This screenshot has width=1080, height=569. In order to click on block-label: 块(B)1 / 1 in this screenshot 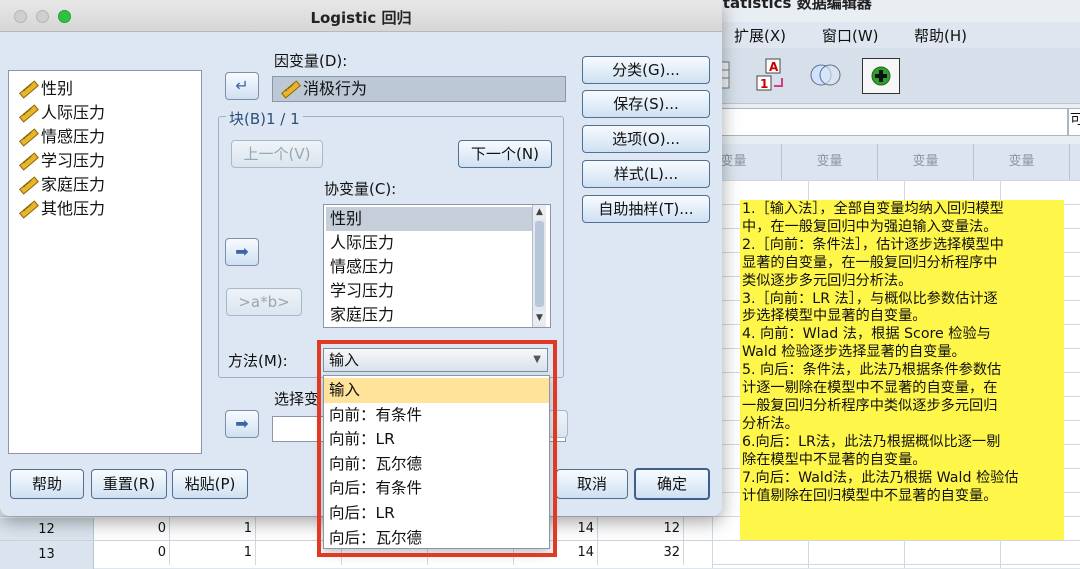, I will do `click(264, 118)`.